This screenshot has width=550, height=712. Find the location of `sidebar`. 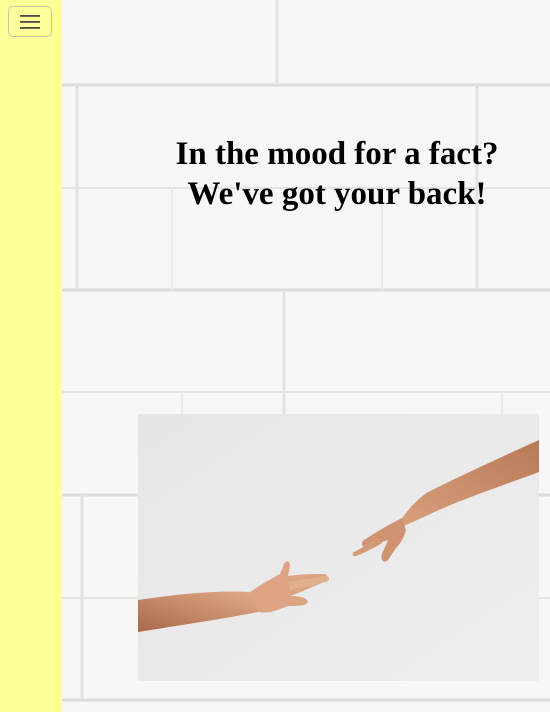

sidebar is located at coordinates (31, 356).